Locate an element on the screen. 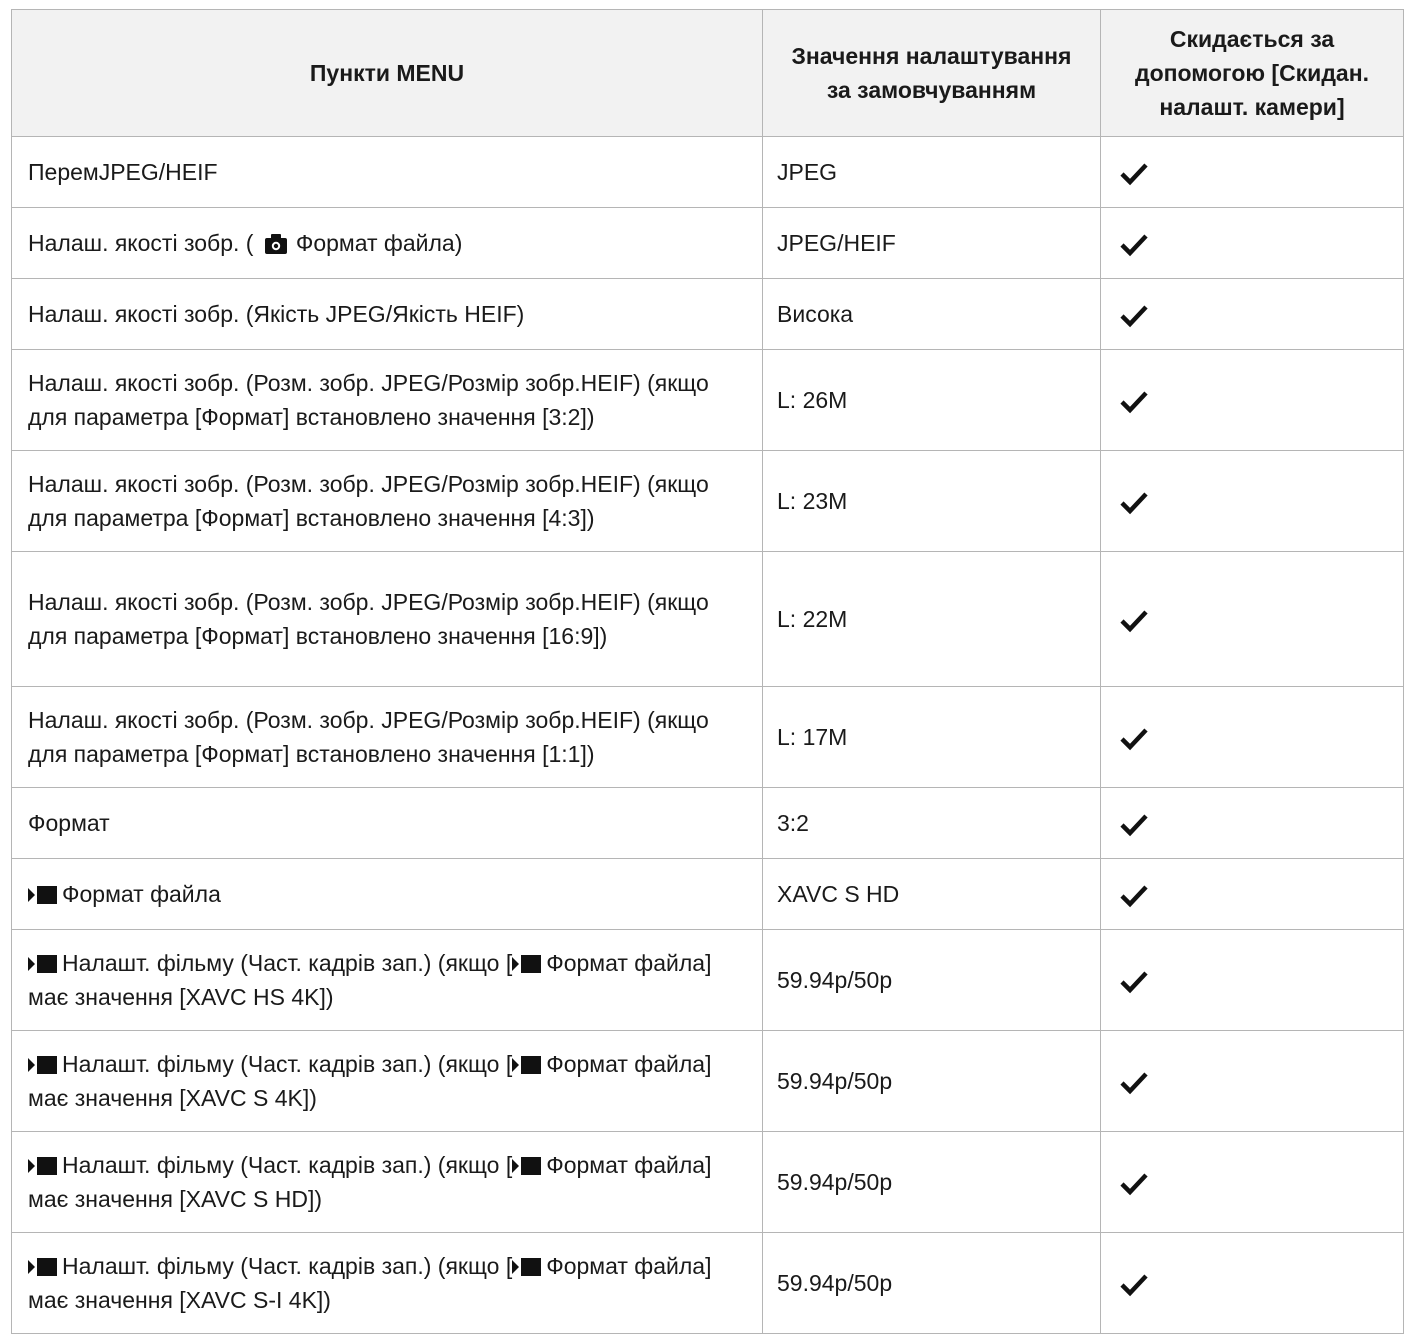 This screenshot has width=1409, height=1334. menu-item-cell: Формат is located at coordinates (387, 823).